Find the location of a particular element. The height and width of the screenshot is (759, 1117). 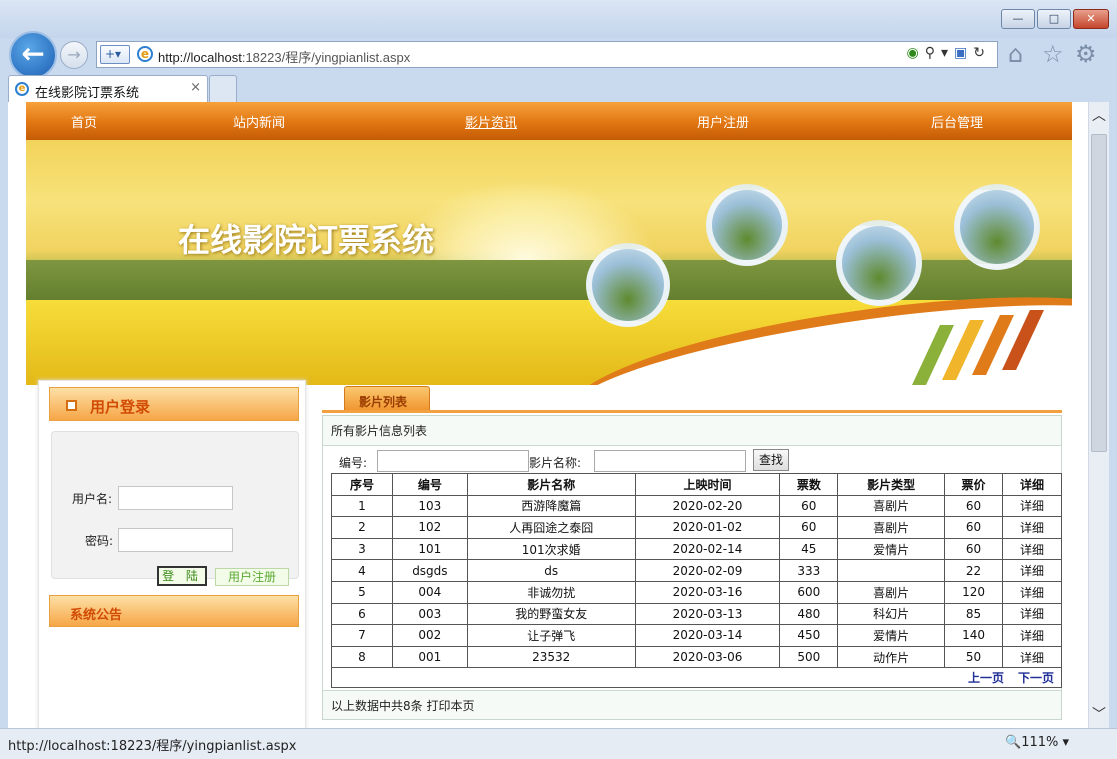

next-page-link: 下一页 is located at coordinates (1036, 677).